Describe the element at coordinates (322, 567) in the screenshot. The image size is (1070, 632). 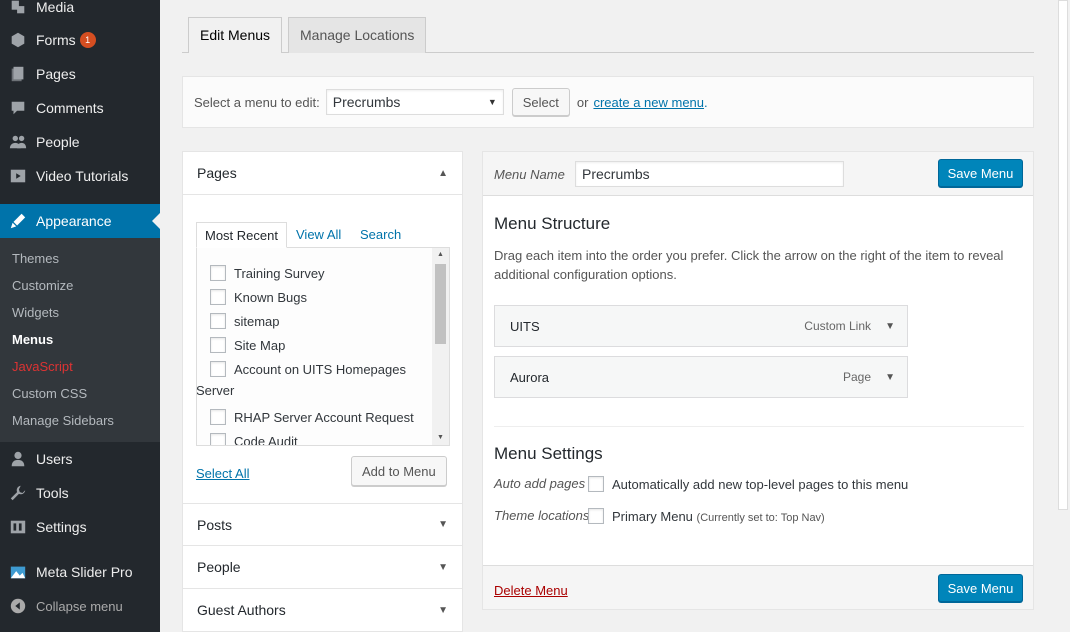
I see `people-section-header: People ▼` at that location.